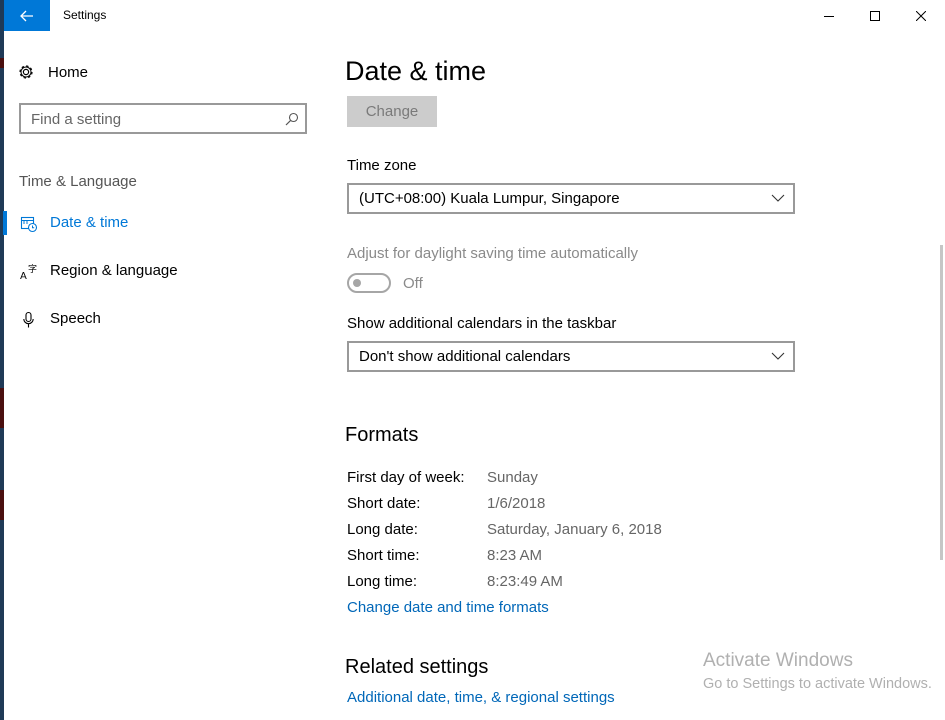  Describe the element at coordinates (489, 198) in the screenshot. I see `timezone-value: (UTC+08:00) Kuala Lumpur, Singapore` at that location.